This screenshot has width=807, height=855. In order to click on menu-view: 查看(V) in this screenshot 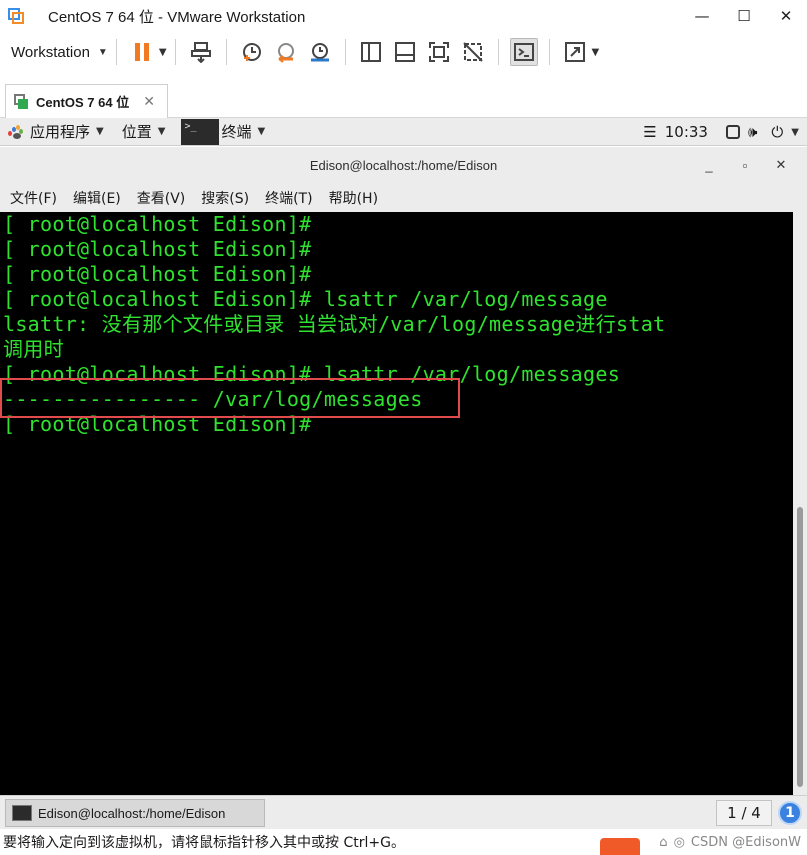, I will do `click(161, 198)`.